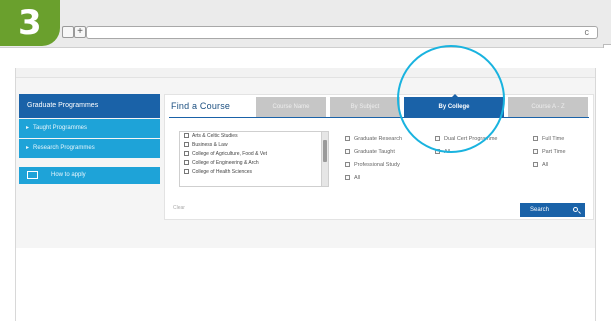  I want to click on option-professional-study: Professional Study, so click(372, 165).